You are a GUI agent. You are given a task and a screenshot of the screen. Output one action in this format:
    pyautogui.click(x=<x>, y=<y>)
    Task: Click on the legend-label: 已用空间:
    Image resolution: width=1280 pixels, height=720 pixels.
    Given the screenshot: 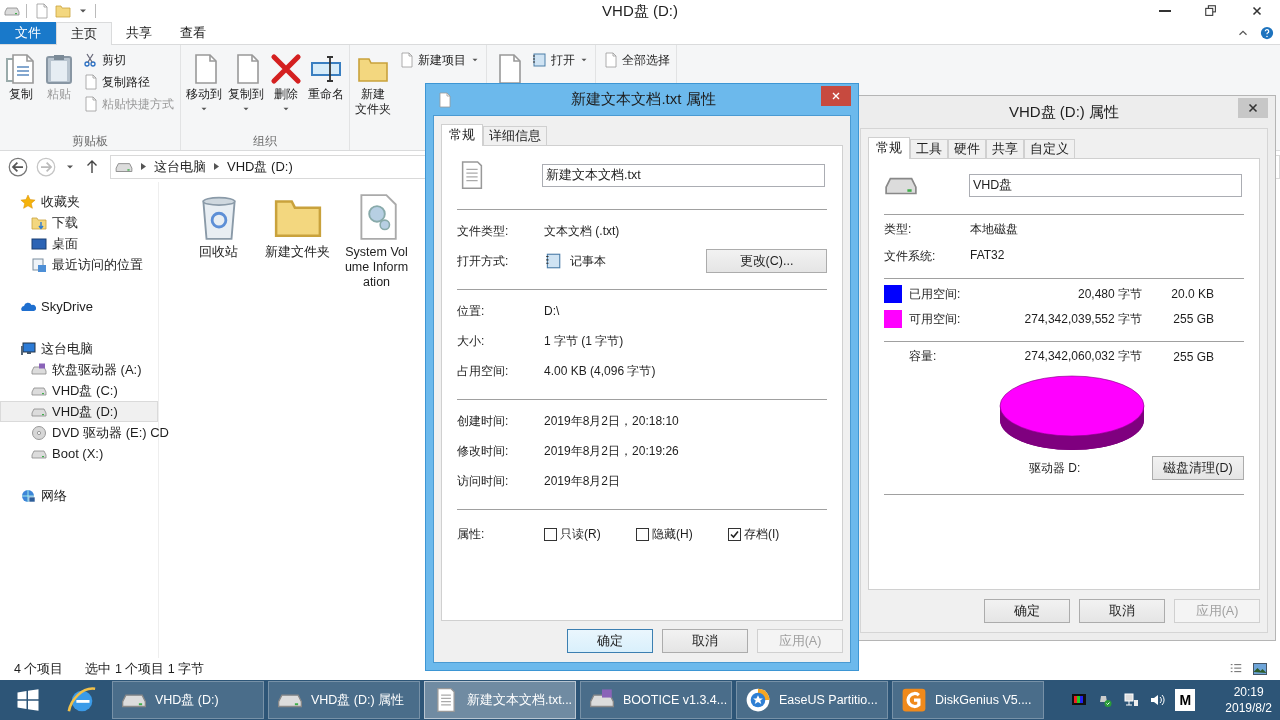 What is the action you would take?
    pyautogui.click(x=935, y=294)
    